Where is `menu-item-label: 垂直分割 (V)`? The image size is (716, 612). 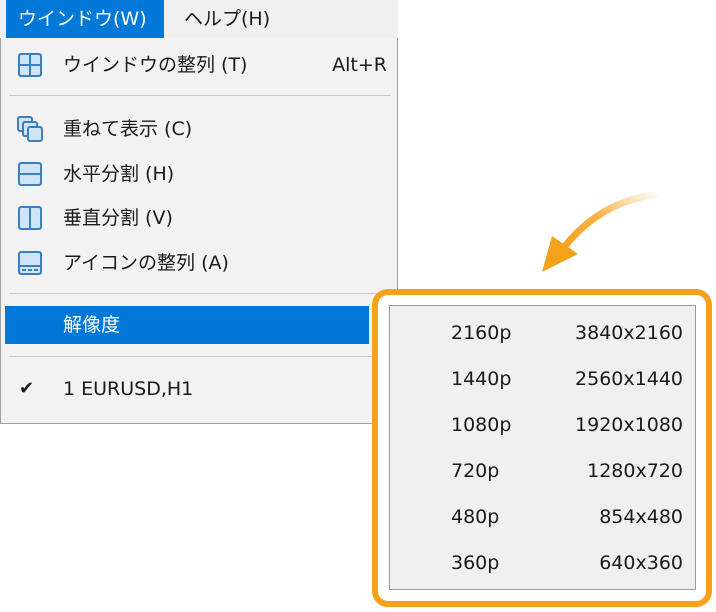 menu-item-label: 垂直分割 (V) is located at coordinates (118, 218).